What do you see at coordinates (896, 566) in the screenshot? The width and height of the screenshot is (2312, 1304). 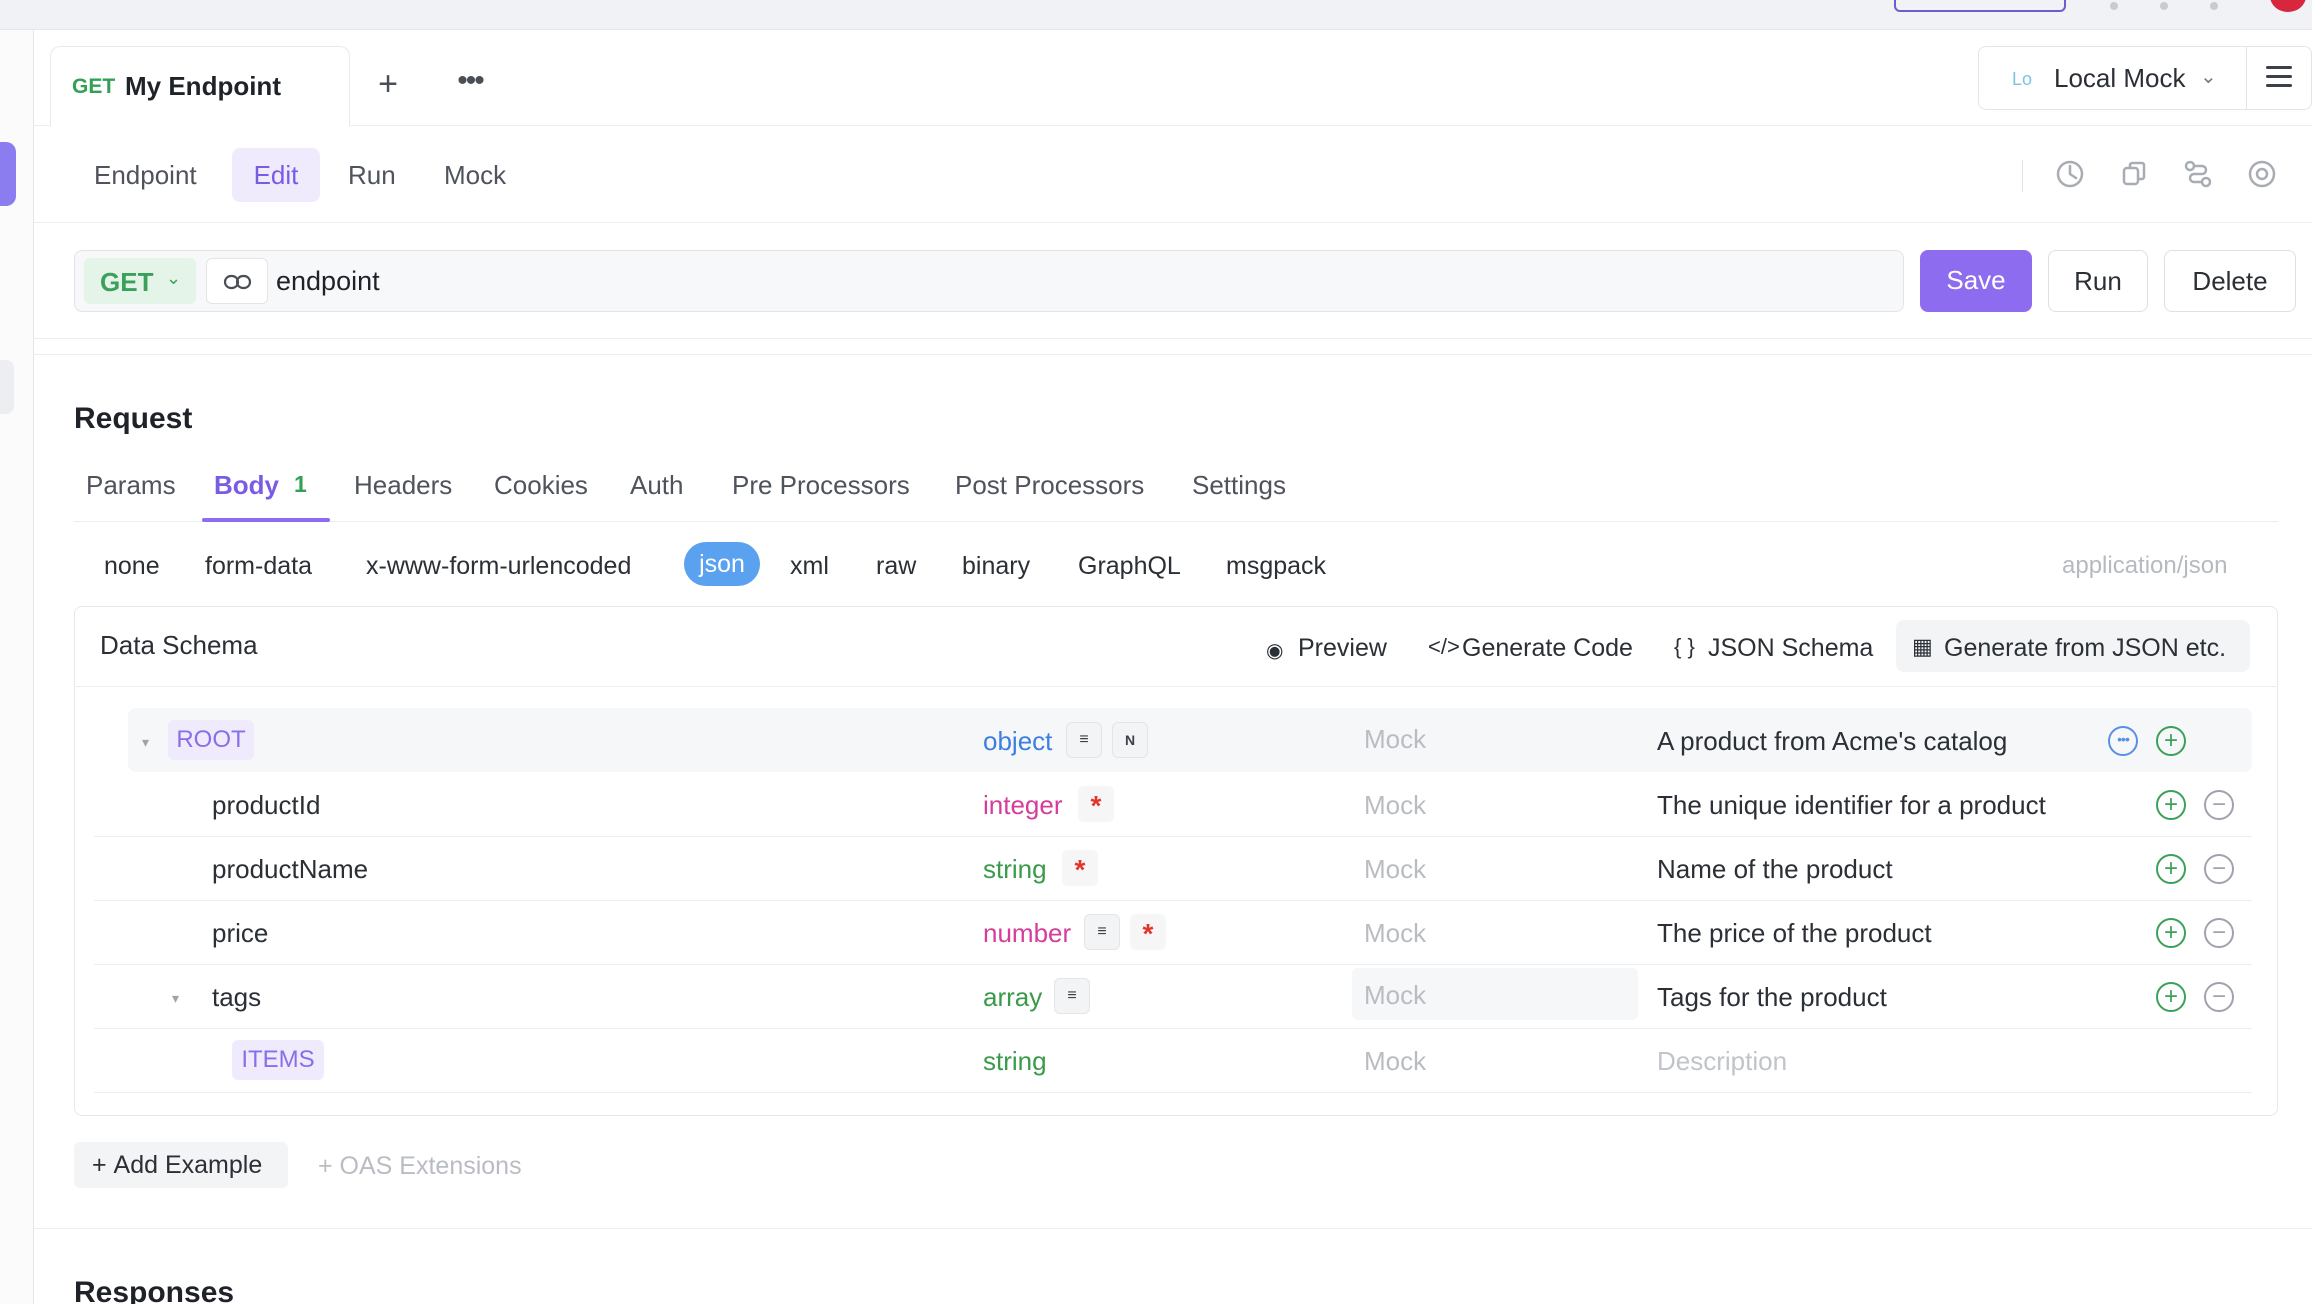 I see `body-type-raw: raw` at bounding box center [896, 566].